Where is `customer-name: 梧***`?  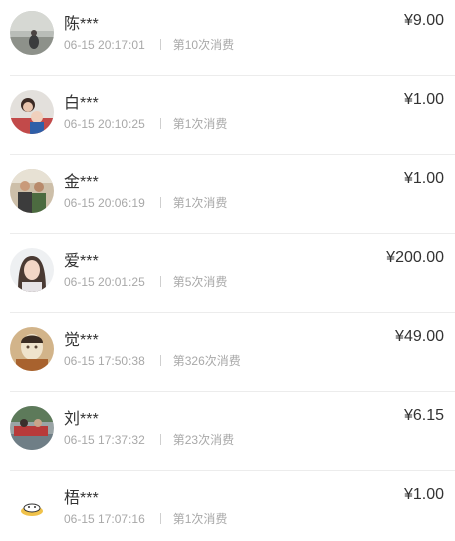 customer-name: 梧*** is located at coordinates (81, 498).